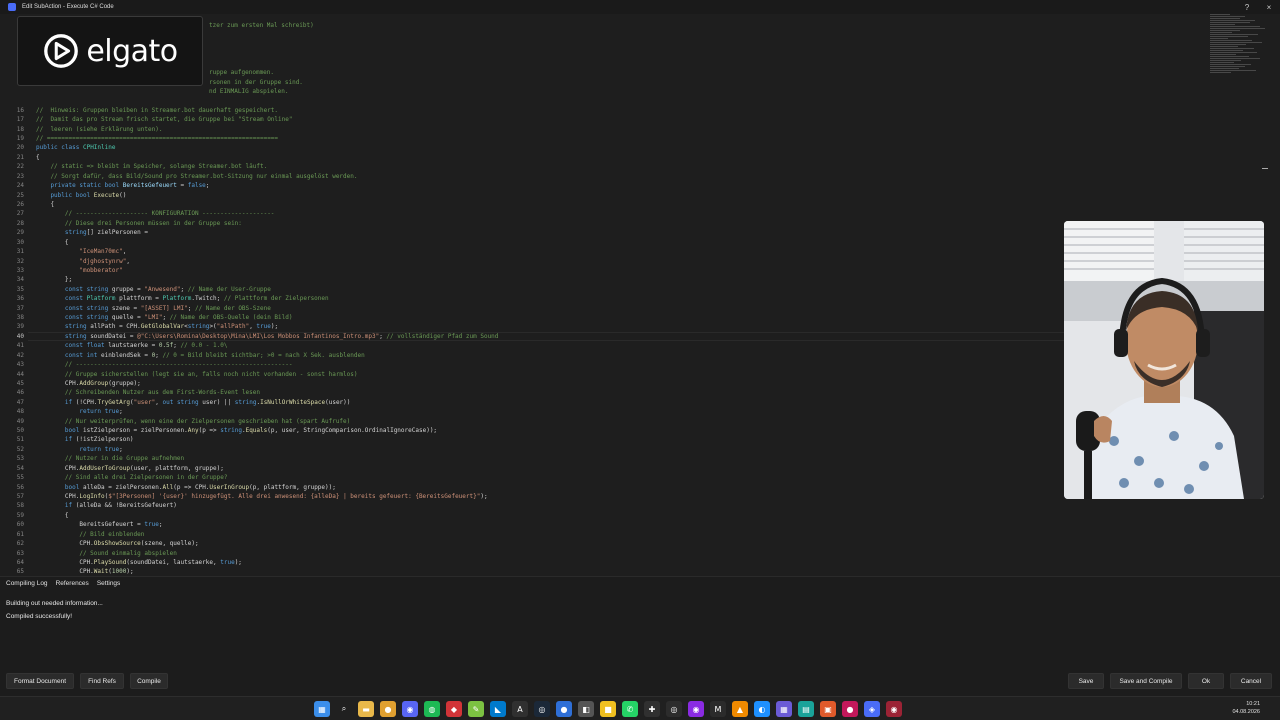  What do you see at coordinates (410, 709) in the screenshot?
I see `discord-icon: ◉` at bounding box center [410, 709].